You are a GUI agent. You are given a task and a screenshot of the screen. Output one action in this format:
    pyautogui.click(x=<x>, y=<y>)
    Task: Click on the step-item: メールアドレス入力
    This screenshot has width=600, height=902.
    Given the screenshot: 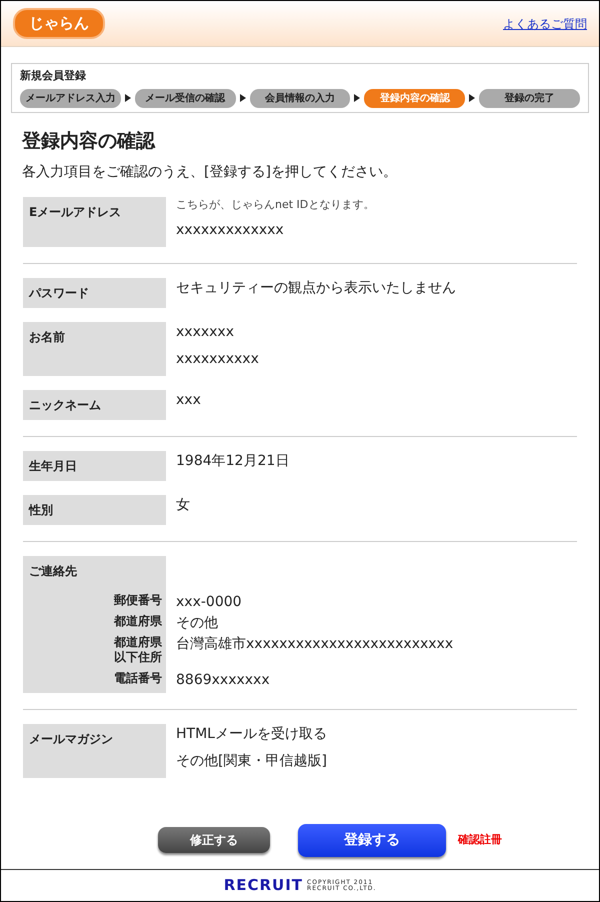 What is the action you would take?
    pyautogui.click(x=70, y=98)
    